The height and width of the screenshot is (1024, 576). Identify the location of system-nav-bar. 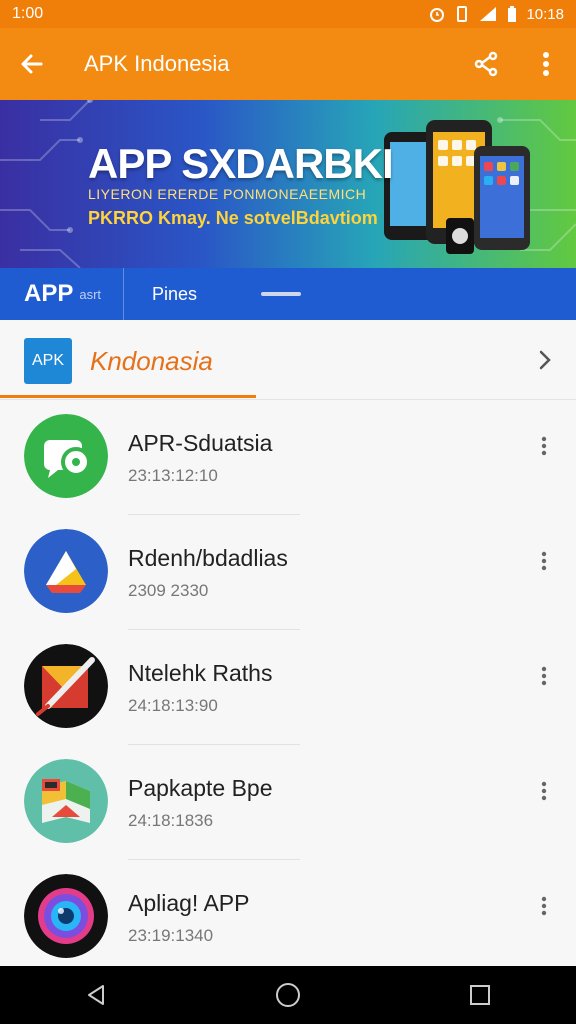
(288, 995).